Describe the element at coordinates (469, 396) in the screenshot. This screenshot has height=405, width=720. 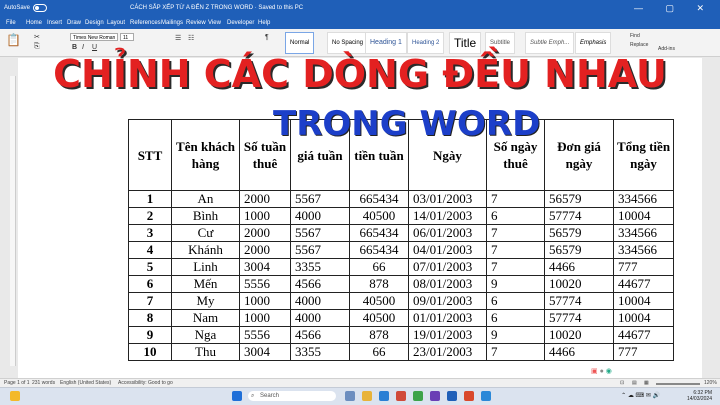
I see `powerpoint-icon` at that location.